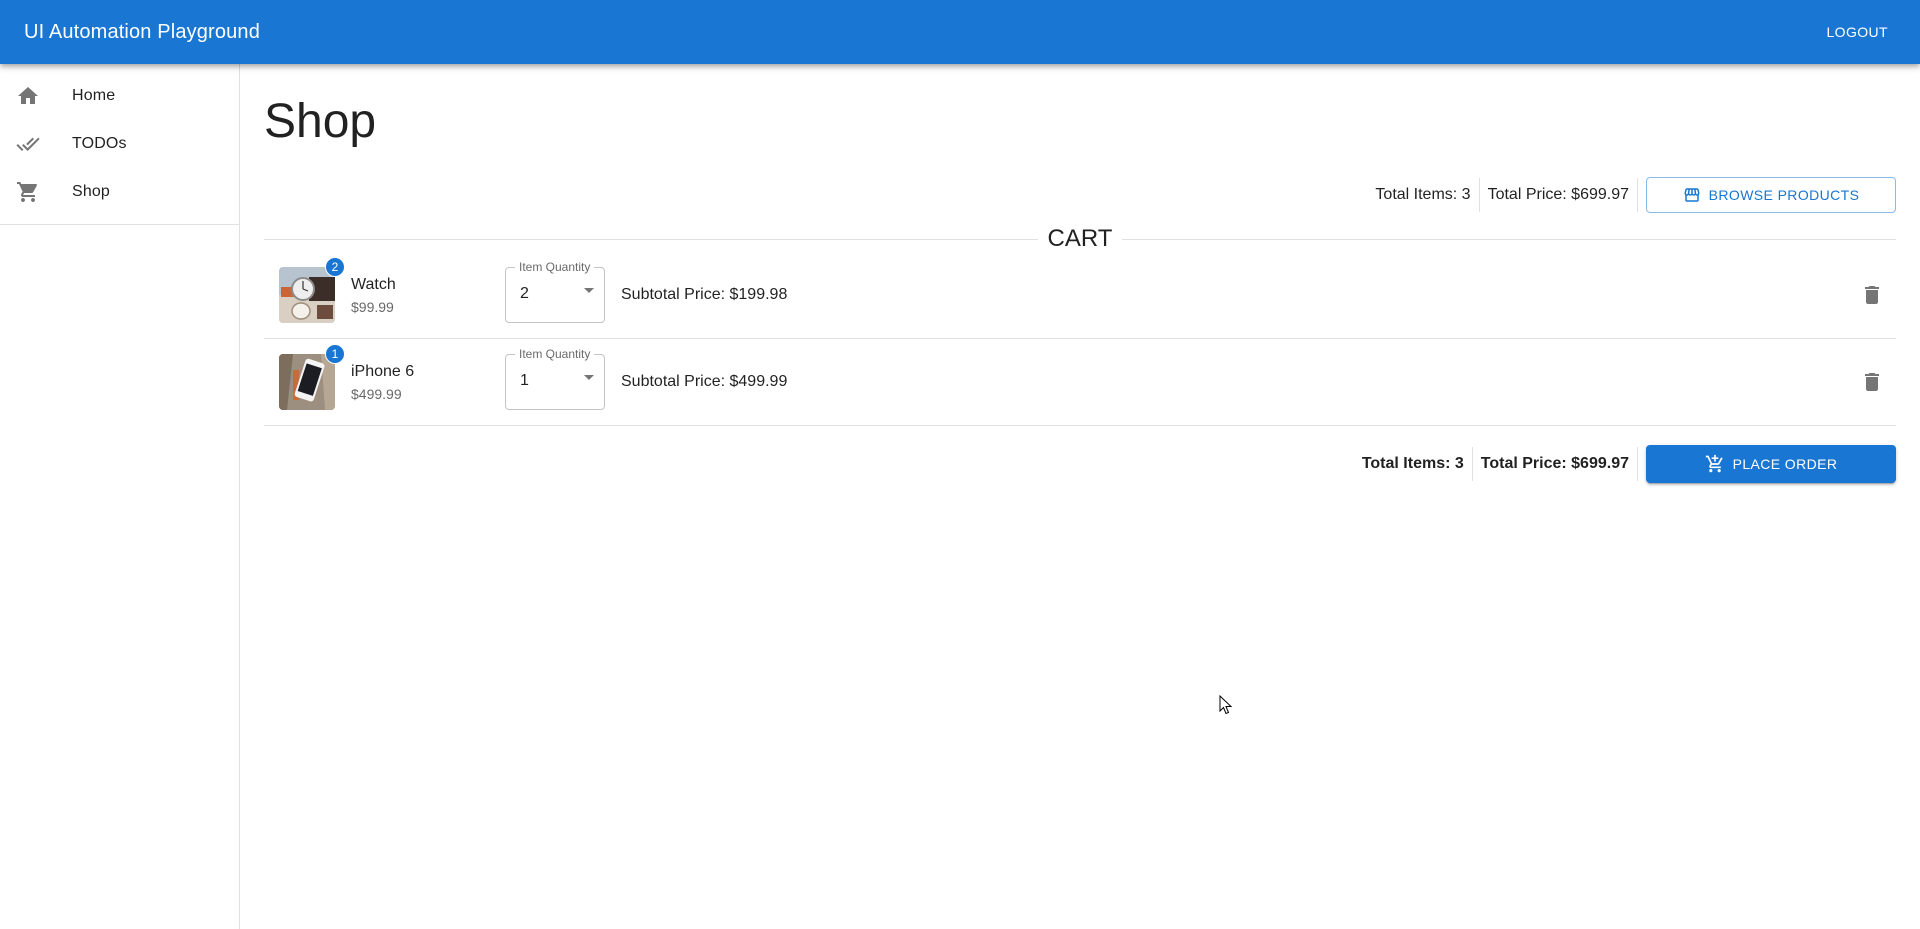 Image resolution: width=1920 pixels, height=929 pixels. What do you see at coordinates (307, 382) in the screenshot?
I see `iphone-image` at bounding box center [307, 382].